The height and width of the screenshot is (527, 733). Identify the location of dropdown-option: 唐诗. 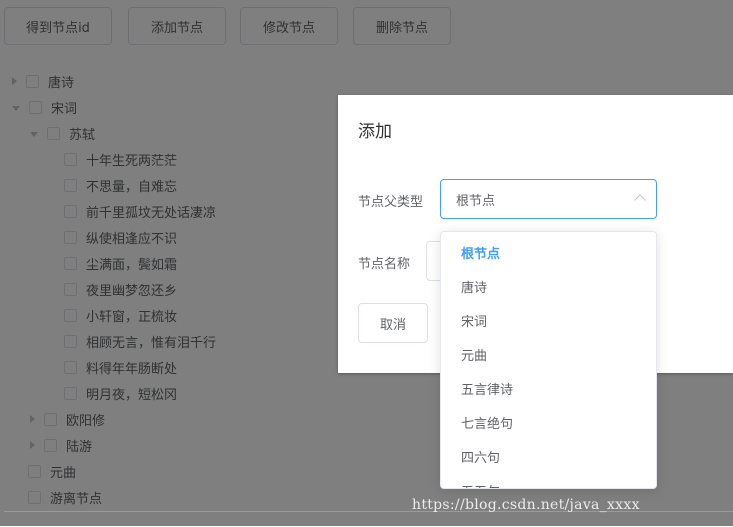
(548, 289).